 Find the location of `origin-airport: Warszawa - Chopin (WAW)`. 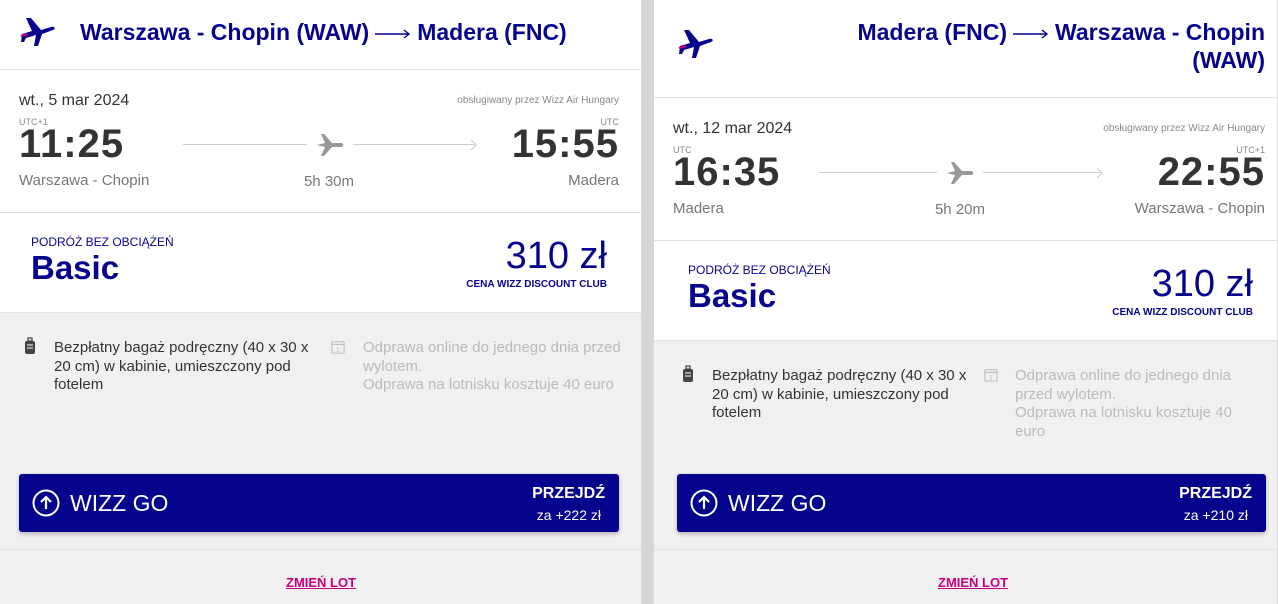

origin-airport: Warszawa - Chopin (WAW) is located at coordinates (225, 32).